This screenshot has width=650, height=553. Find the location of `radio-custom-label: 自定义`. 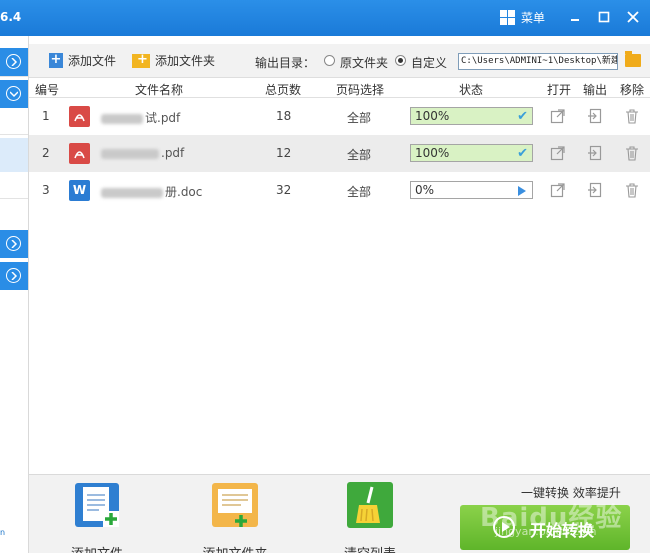

radio-custom-label: 自定义 is located at coordinates (429, 63).